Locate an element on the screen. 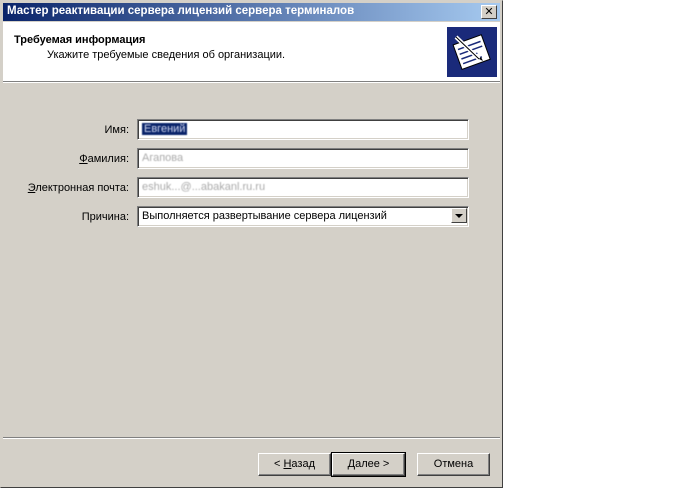 Image resolution: width=677 pixels, height=488 pixels. back-button-label: азад is located at coordinates (303, 464).